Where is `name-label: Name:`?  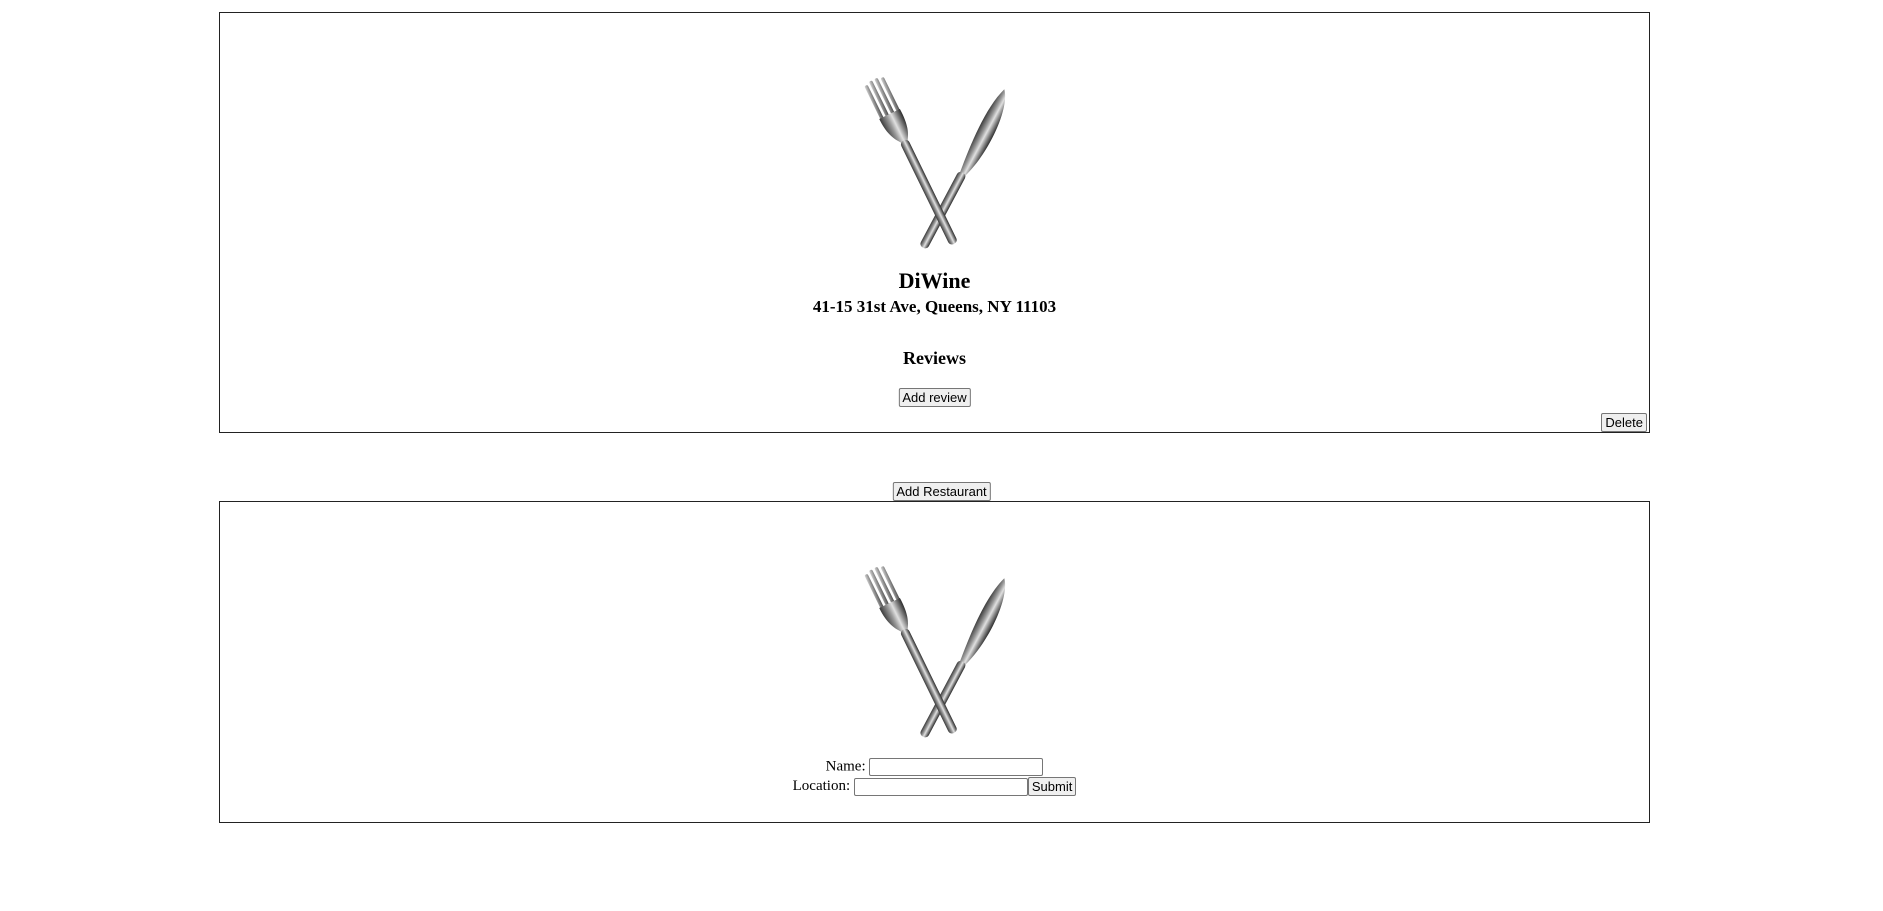
name-label: Name: is located at coordinates (845, 766).